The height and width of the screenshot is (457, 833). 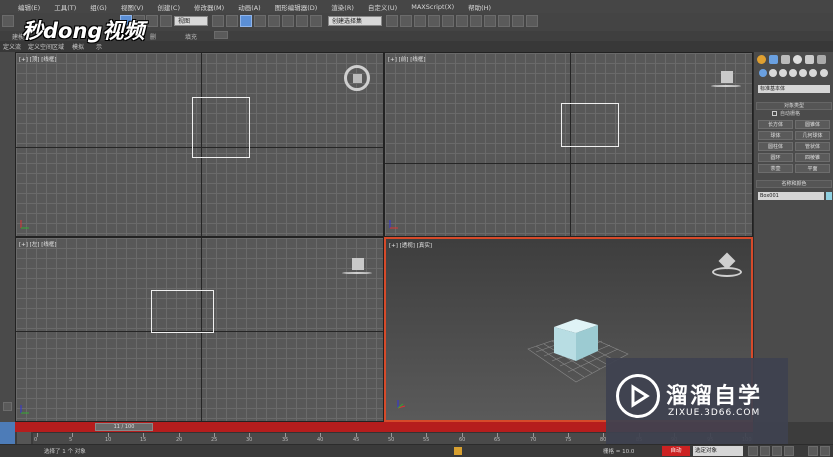 What do you see at coordinates (504, 21) in the screenshot?
I see `rendered-frame-icon` at bounding box center [504, 21].